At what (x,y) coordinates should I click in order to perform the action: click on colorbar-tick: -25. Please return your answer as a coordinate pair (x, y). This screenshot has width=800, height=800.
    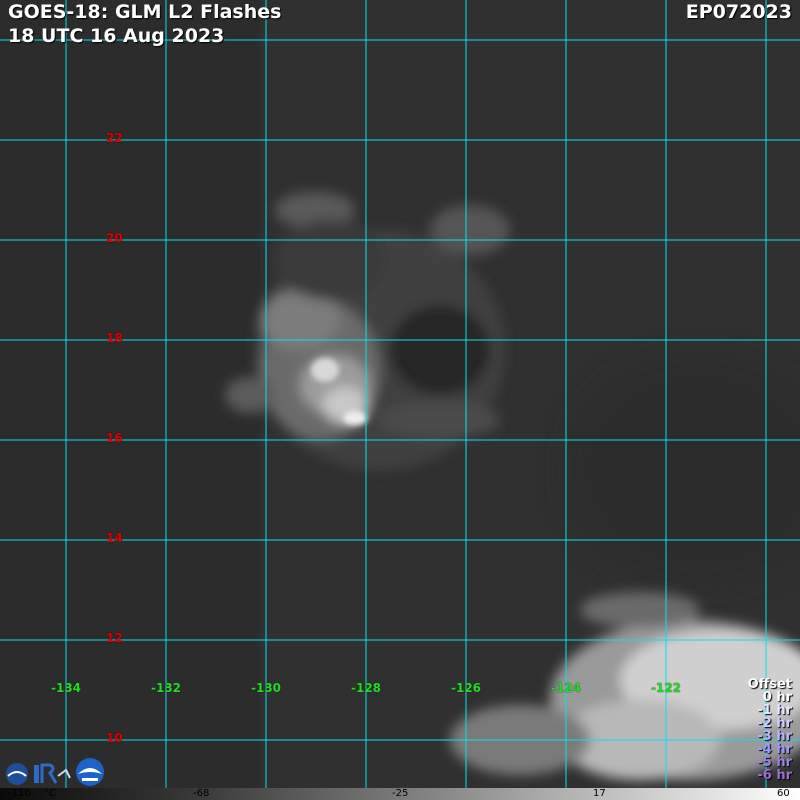
    Looking at the image, I should click on (400, 793).